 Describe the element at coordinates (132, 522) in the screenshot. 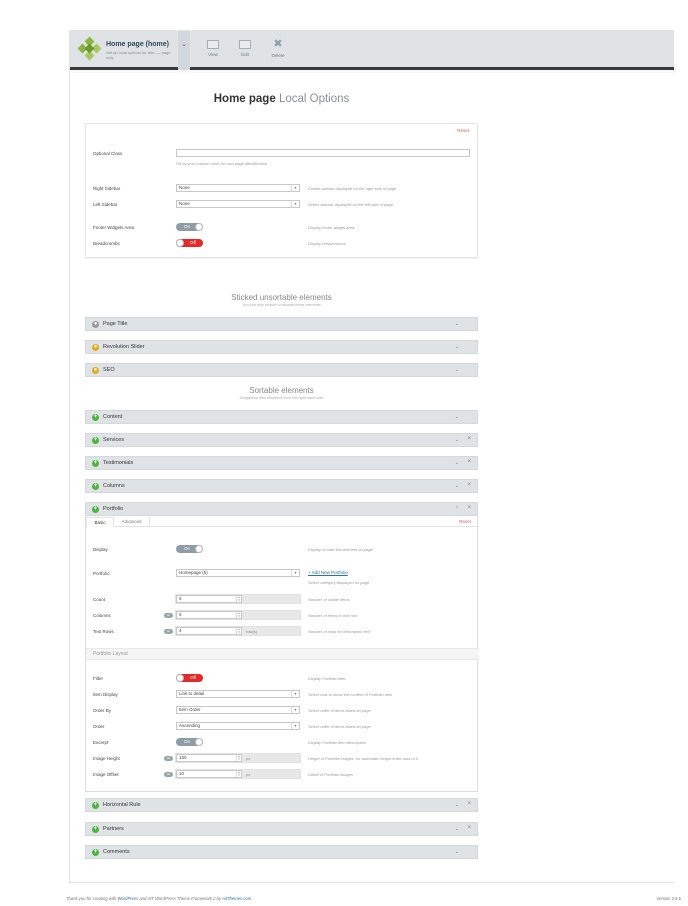

I see `tab-advanced: Advanced` at that location.